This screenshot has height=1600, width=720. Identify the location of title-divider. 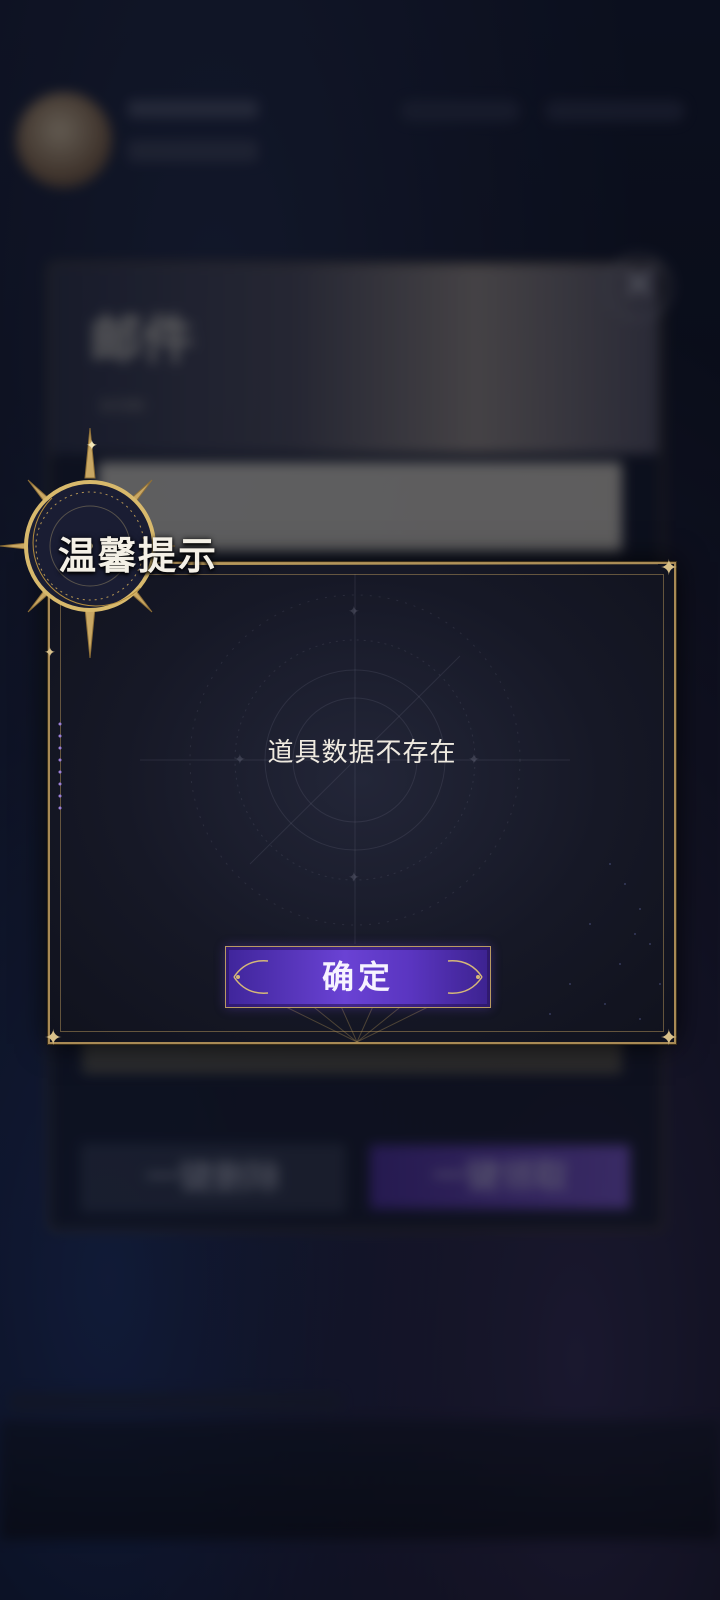
(423, 564).